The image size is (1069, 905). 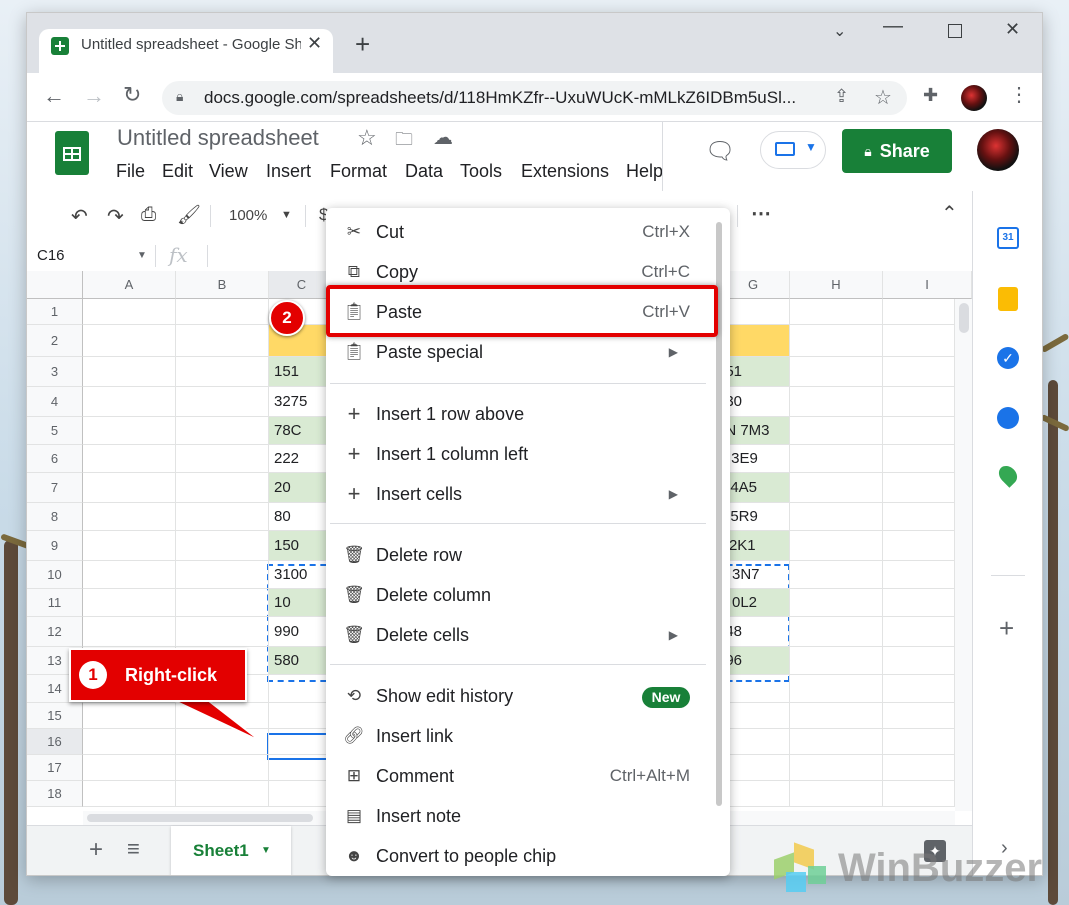 I want to click on callout-pointer, so click(x=211, y=718).